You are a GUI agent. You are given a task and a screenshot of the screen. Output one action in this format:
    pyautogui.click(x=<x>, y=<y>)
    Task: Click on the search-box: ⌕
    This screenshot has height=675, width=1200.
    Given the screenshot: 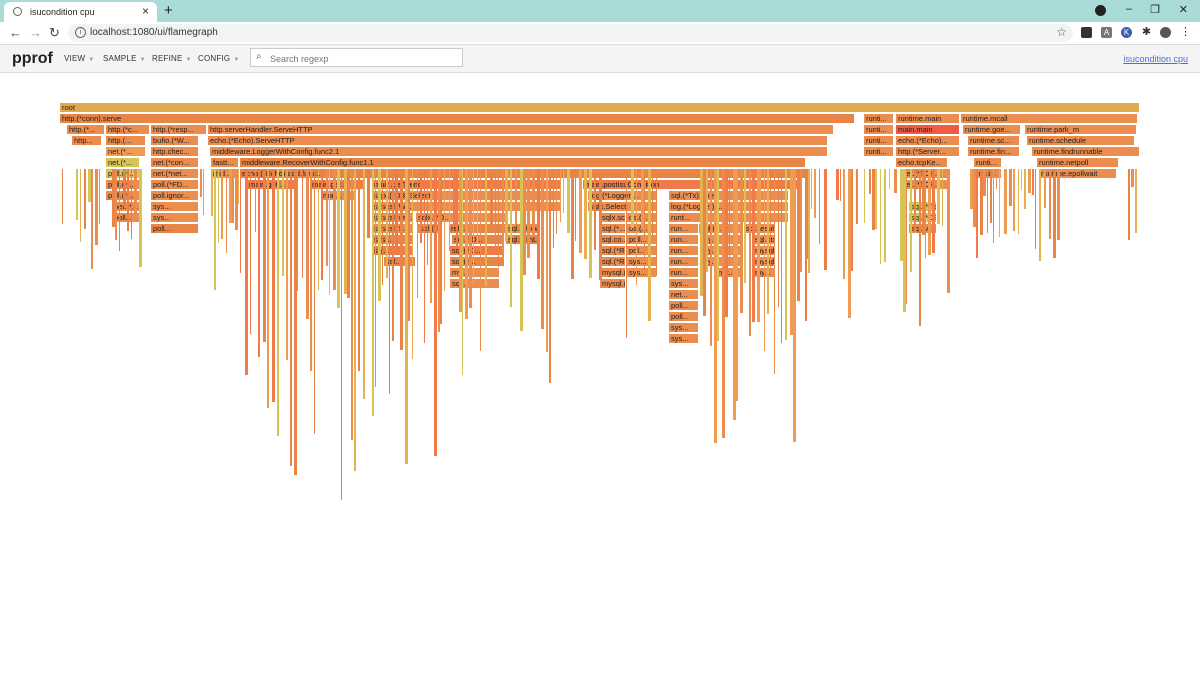 What is the action you would take?
    pyautogui.click(x=356, y=57)
    